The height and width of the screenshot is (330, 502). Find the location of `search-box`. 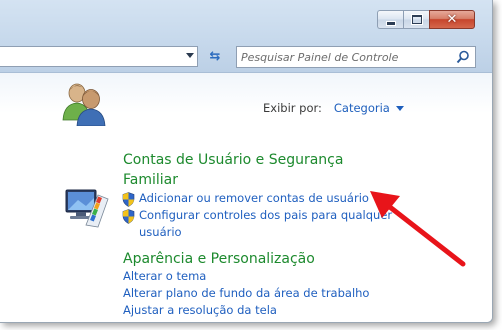

search-box is located at coordinates (356, 57).